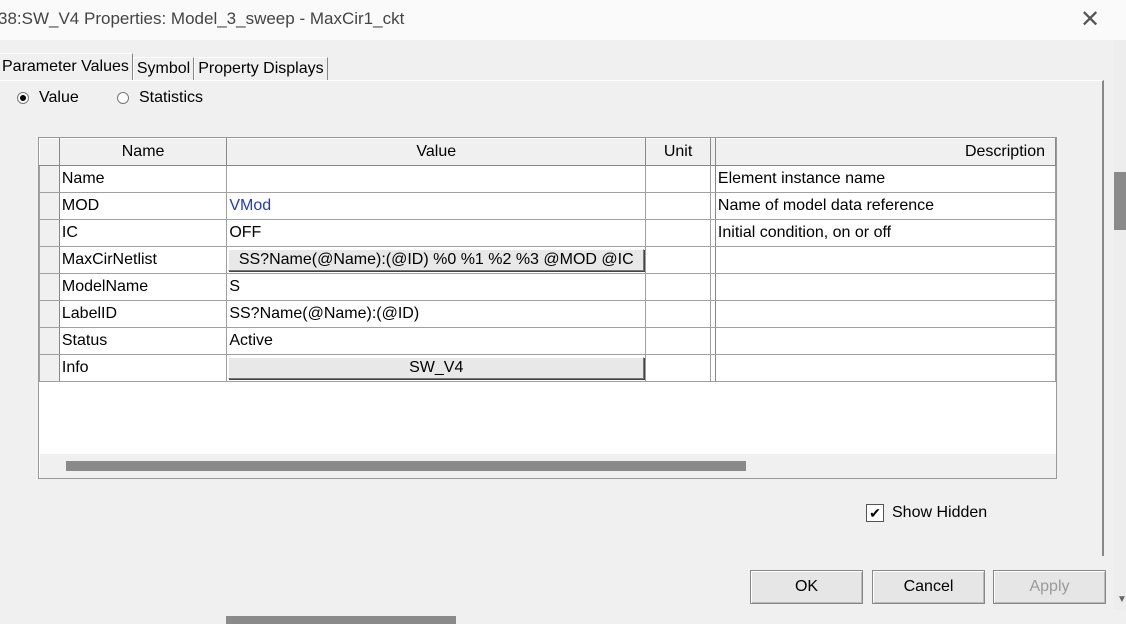 This screenshot has width=1126, height=624. I want to click on parameter-value-cell: OFF, so click(436, 233).